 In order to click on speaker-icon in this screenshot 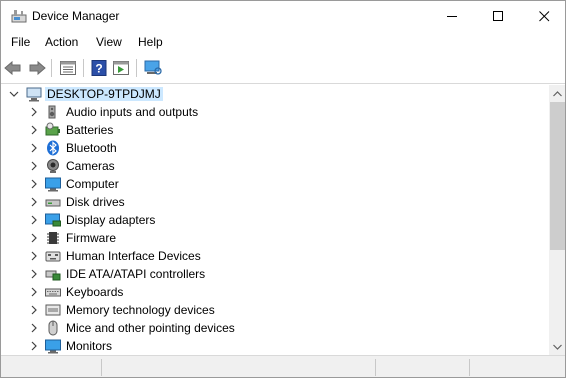, I will do `click(52, 112)`.